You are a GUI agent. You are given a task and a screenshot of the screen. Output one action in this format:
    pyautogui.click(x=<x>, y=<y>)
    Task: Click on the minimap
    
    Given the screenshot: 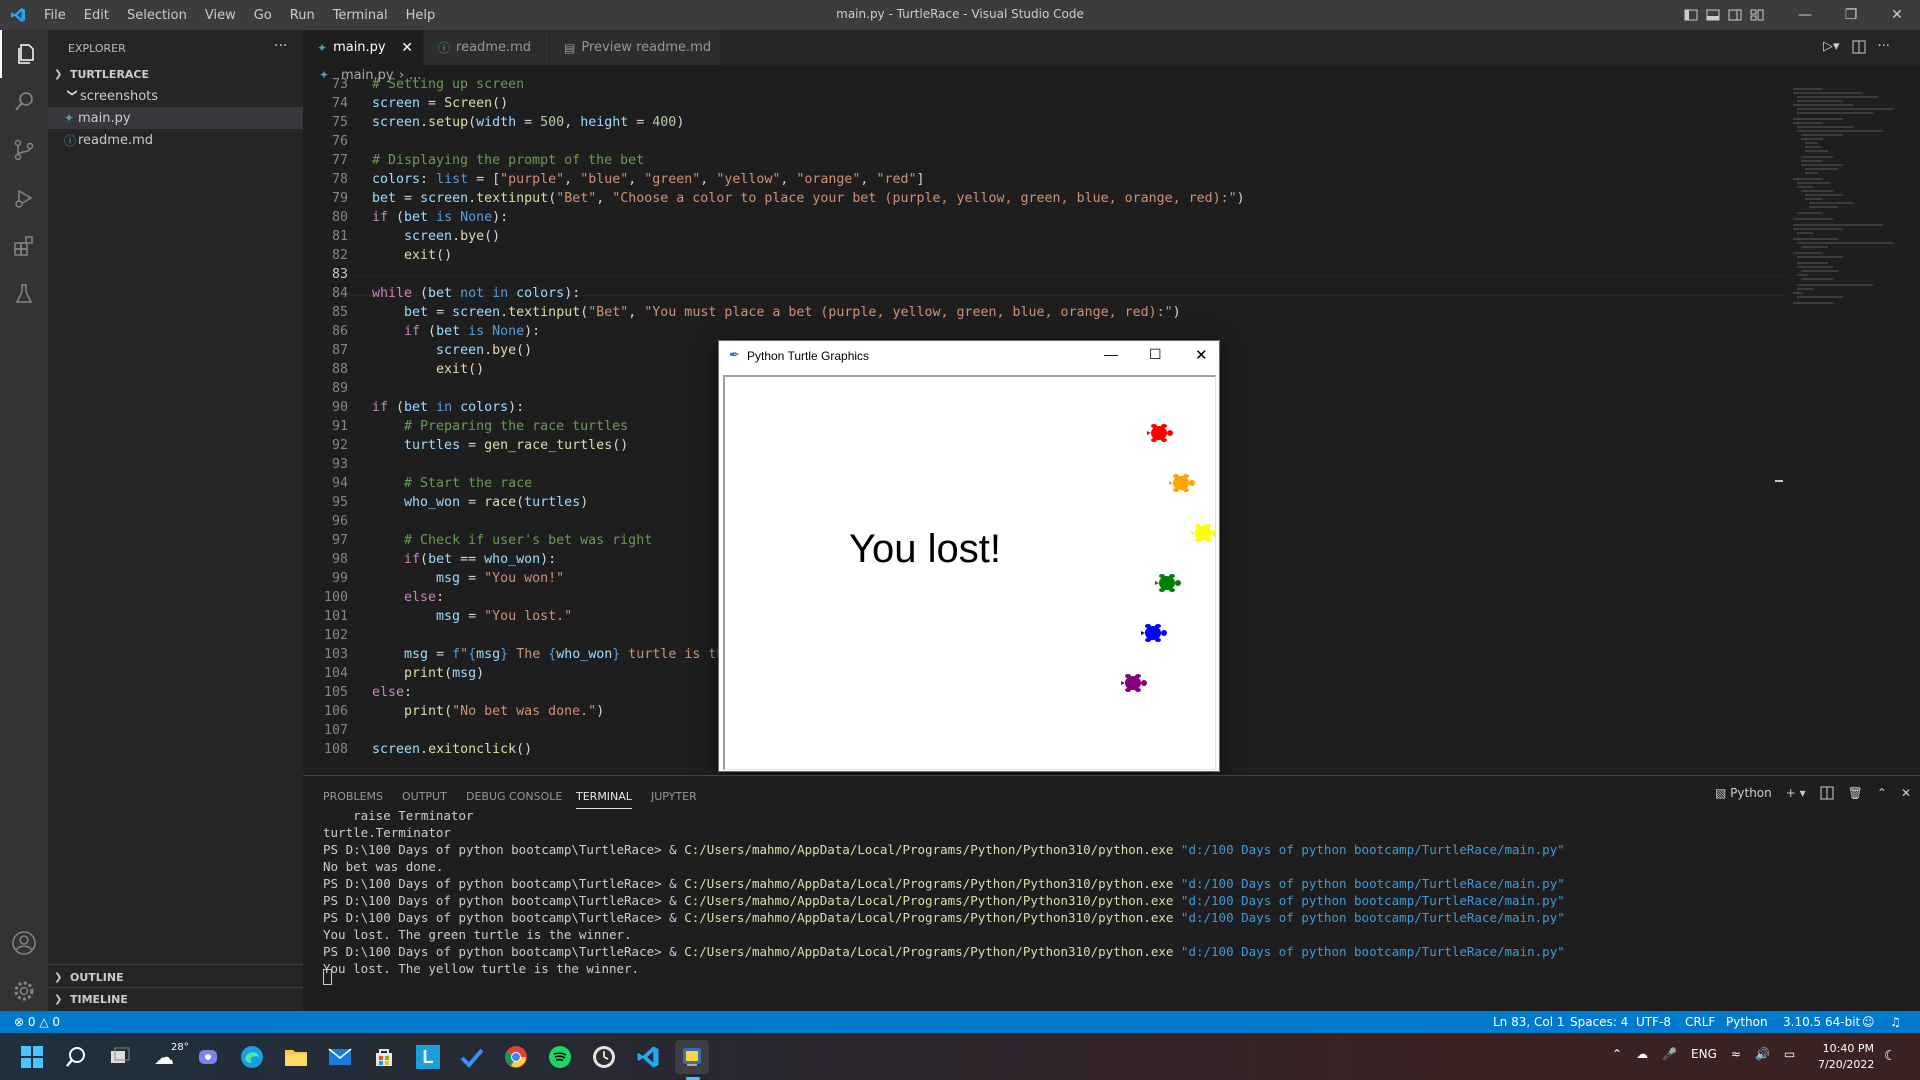 What is the action you would take?
    pyautogui.click(x=1845, y=431)
    